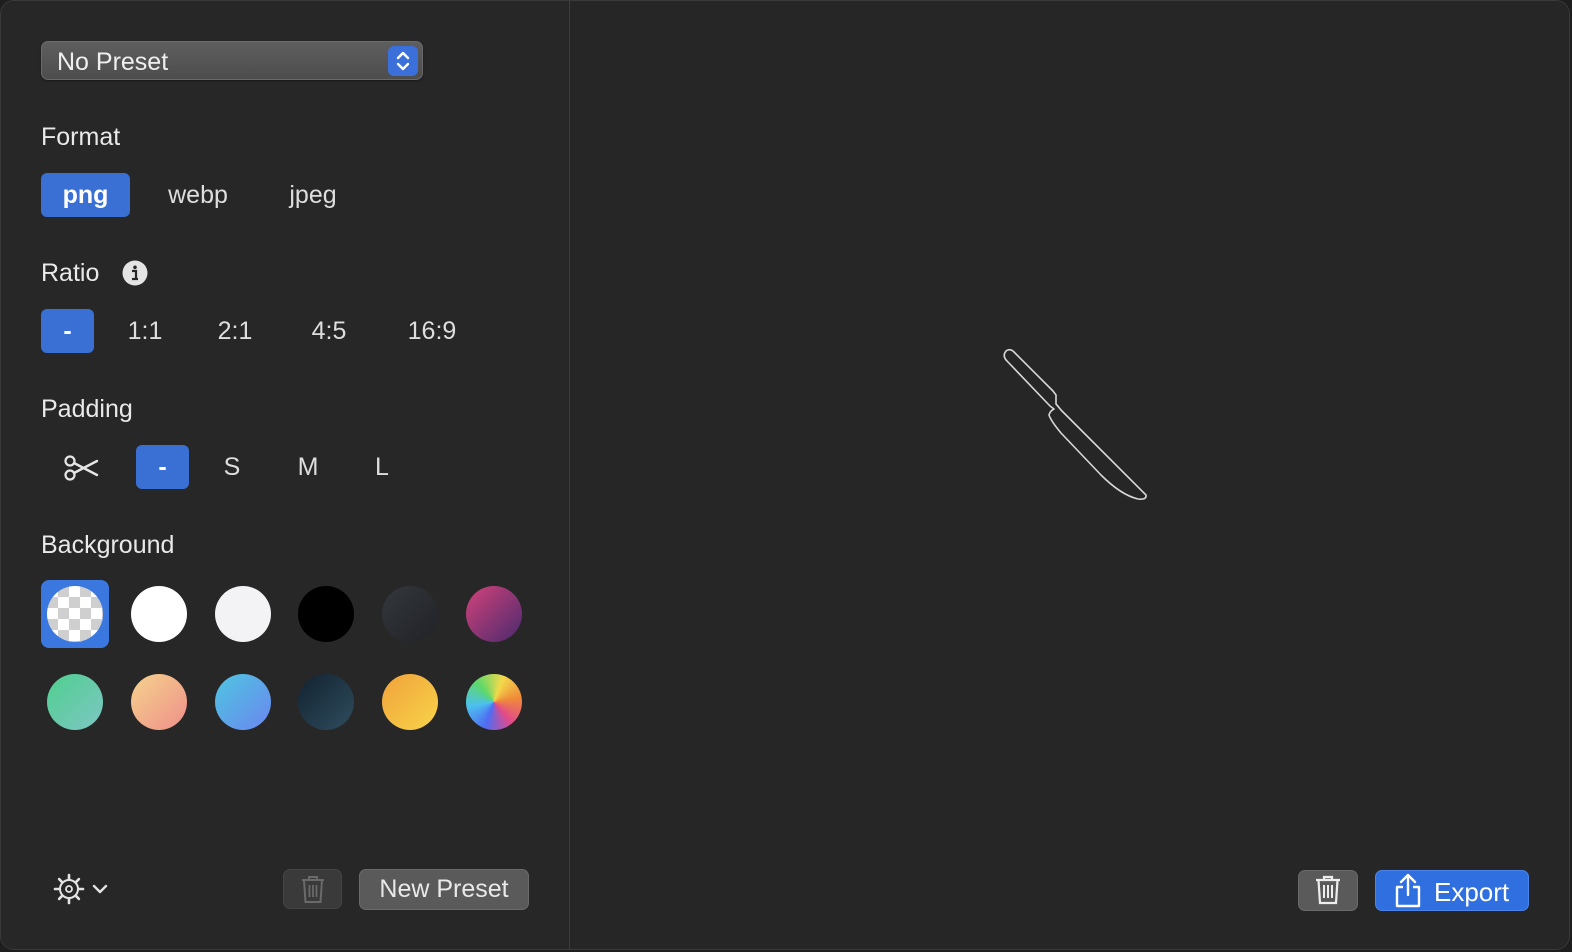 This screenshot has width=1572, height=952. Describe the element at coordinates (145, 331) in the screenshot. I see `ratio-option-1-1: 1:1` at that location.